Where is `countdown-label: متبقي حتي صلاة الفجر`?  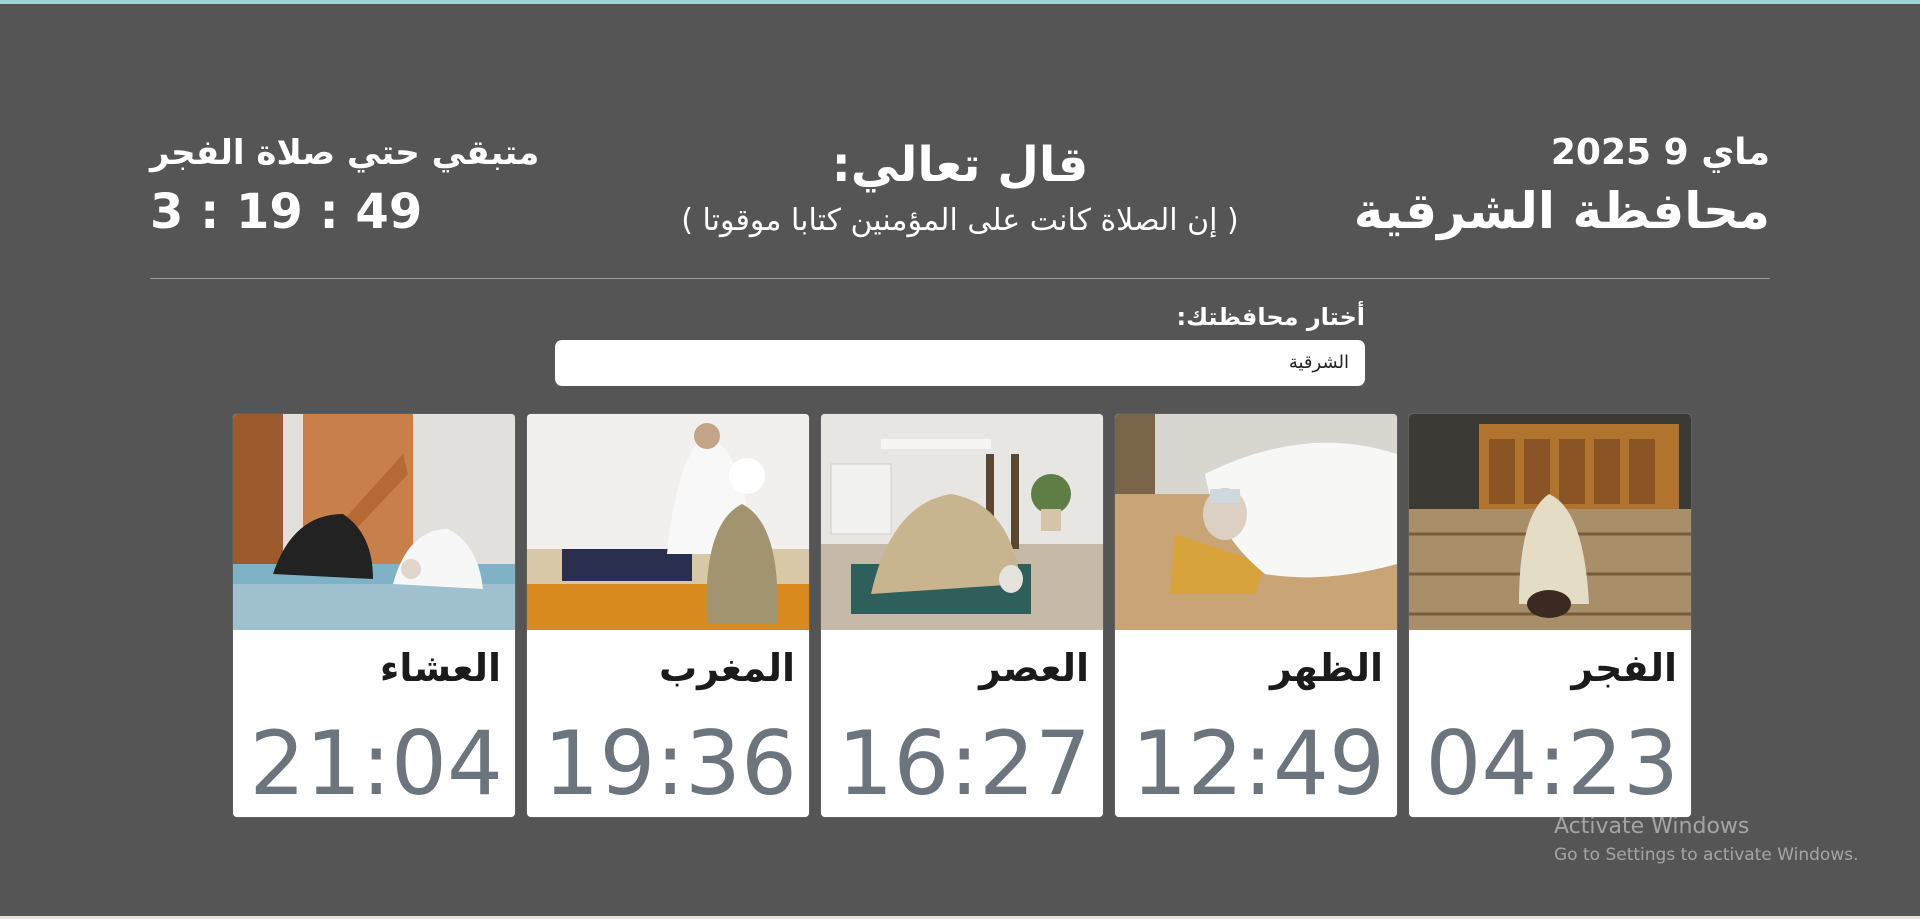 countdown-label: متبقي حتي صلاة الفجر is located at coordinates (345, 153).